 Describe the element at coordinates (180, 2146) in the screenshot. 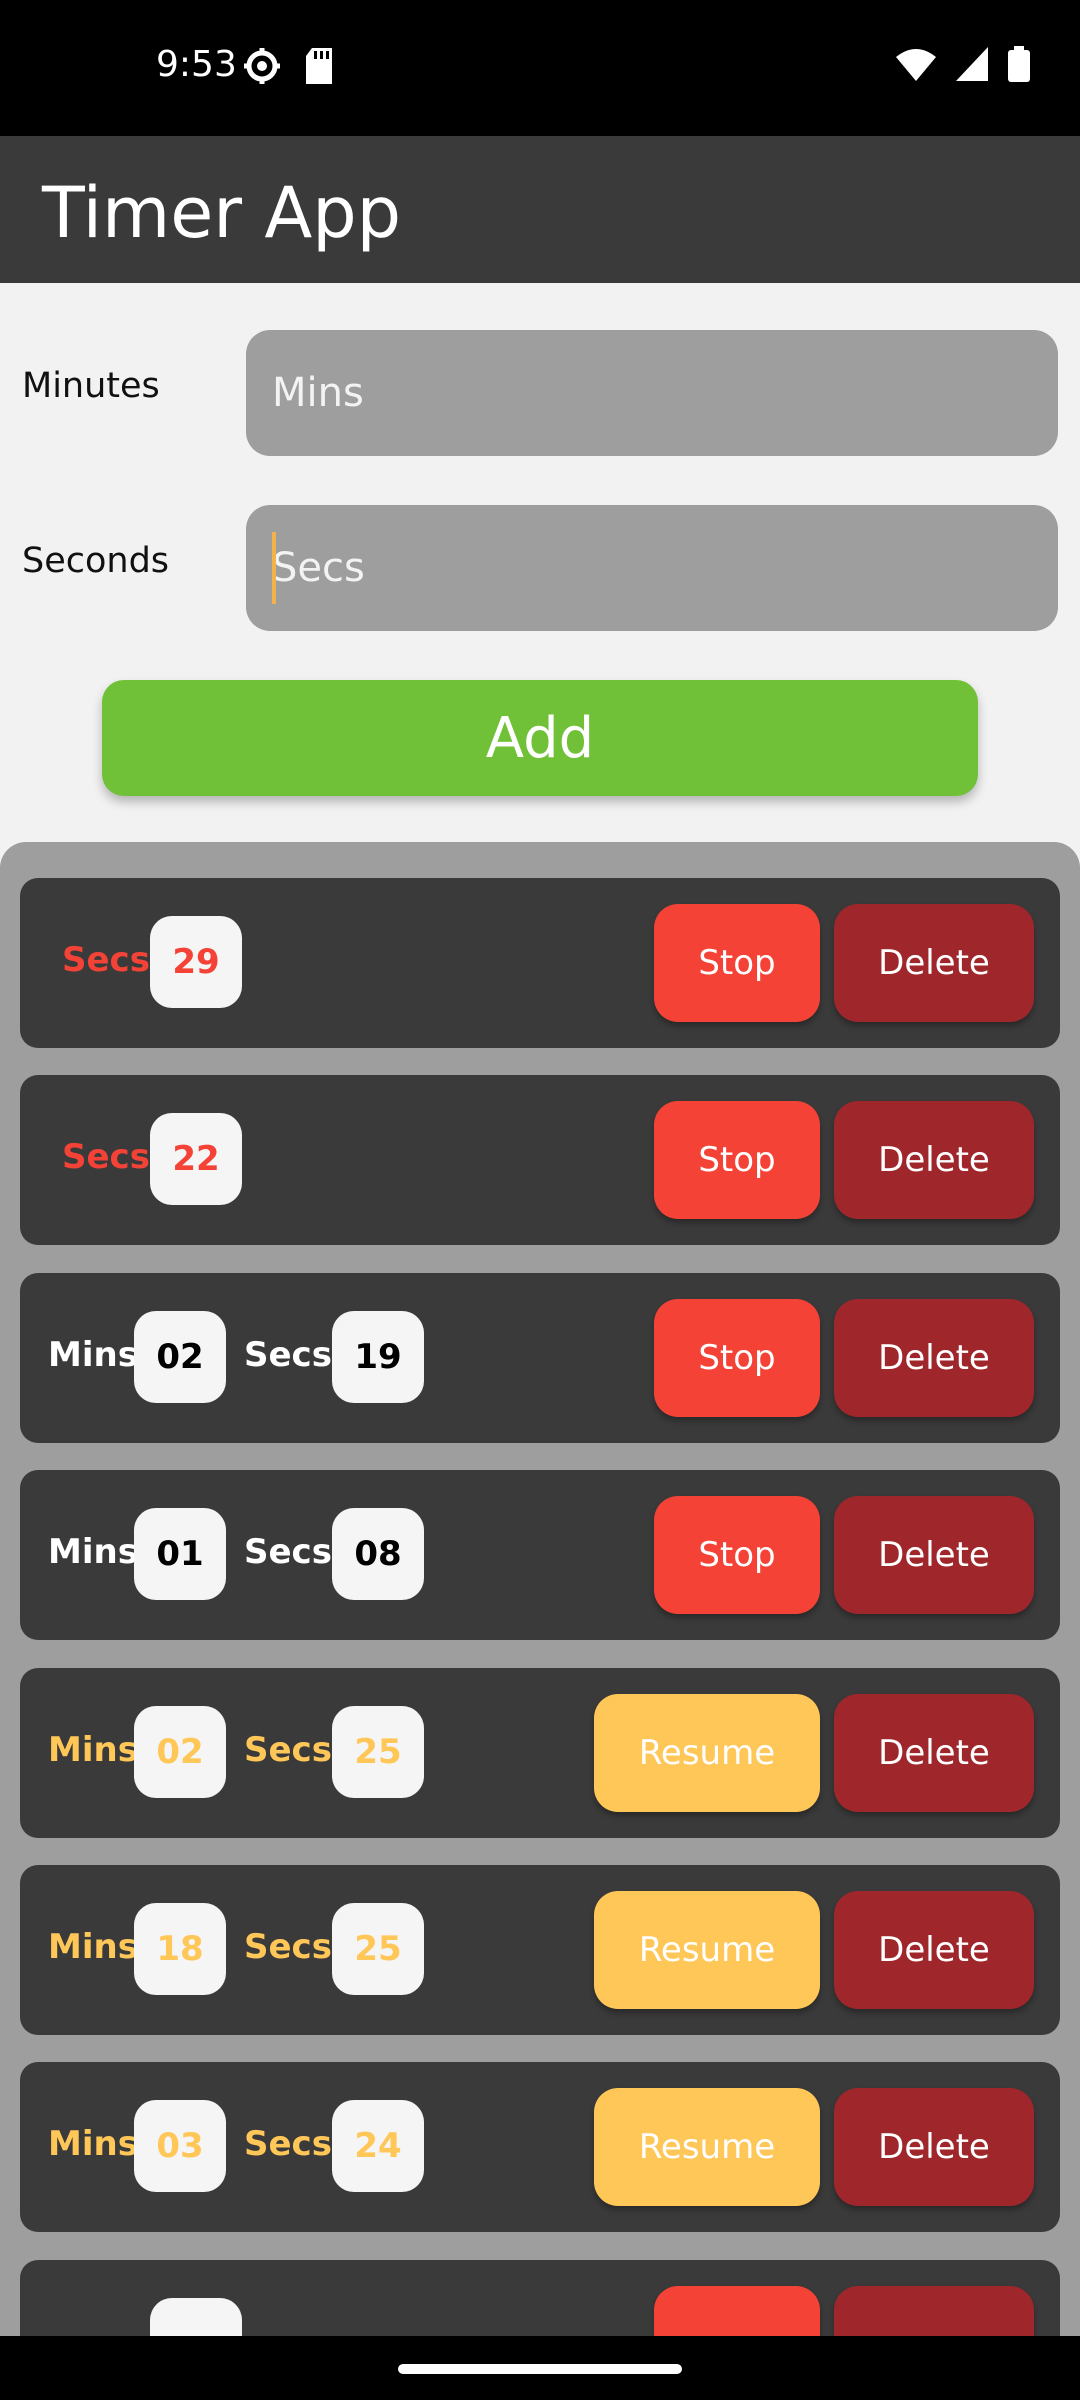

I see `mins-value: 03` at that location.